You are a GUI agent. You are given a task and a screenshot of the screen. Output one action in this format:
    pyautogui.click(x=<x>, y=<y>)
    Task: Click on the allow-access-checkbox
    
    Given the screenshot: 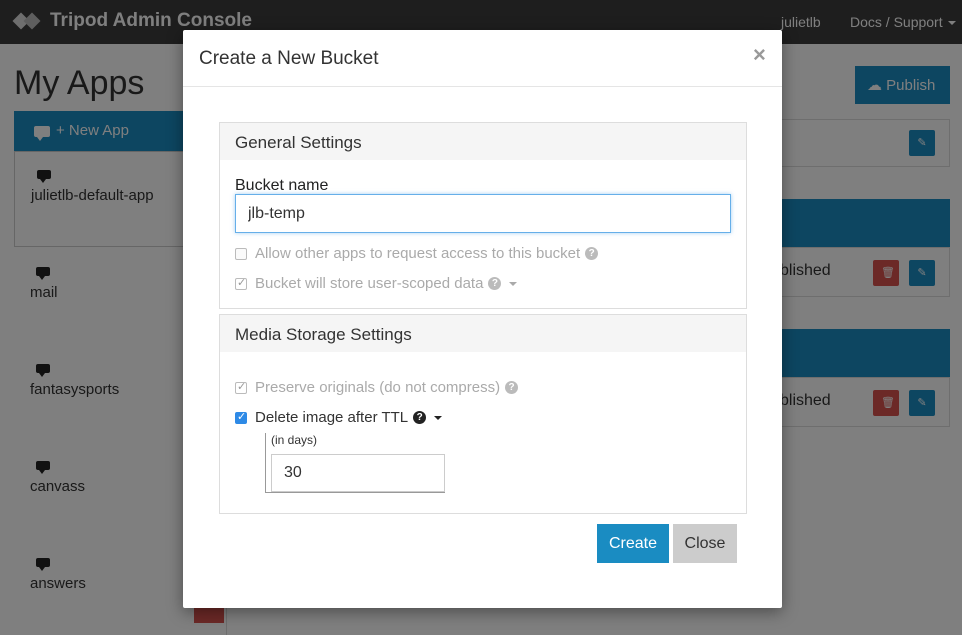 What is the action you would take?
    pyautogui.click(x=241, y=253)
    